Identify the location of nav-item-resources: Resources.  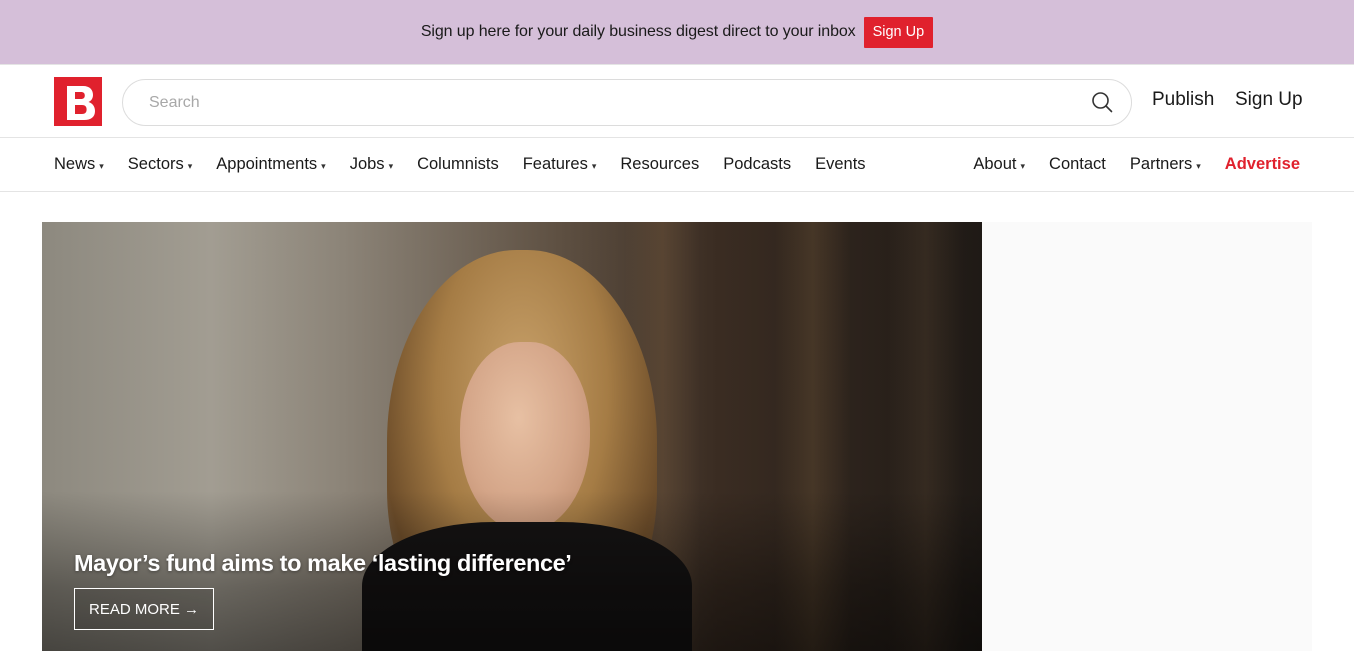
(659, 164).